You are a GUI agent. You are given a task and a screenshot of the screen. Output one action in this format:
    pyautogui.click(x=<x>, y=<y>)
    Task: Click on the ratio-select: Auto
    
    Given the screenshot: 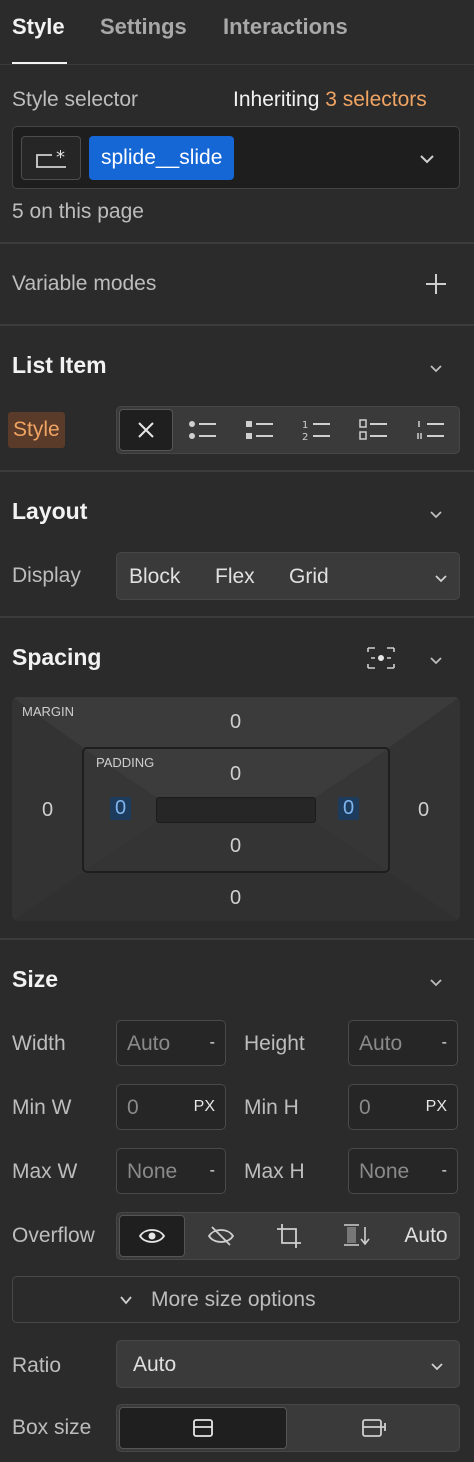 What is the action you would take?
    pyautogui.click(x=288, y=1364)
    